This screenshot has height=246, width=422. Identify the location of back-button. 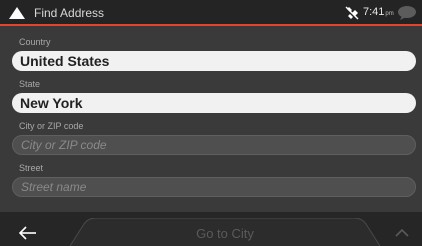
(32, 229).